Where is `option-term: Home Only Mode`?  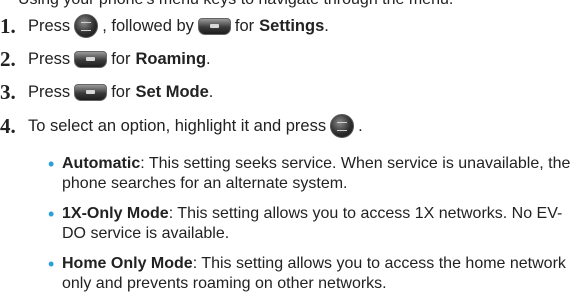
option-term: Home Only Mode is located at coordinates (127, 263).